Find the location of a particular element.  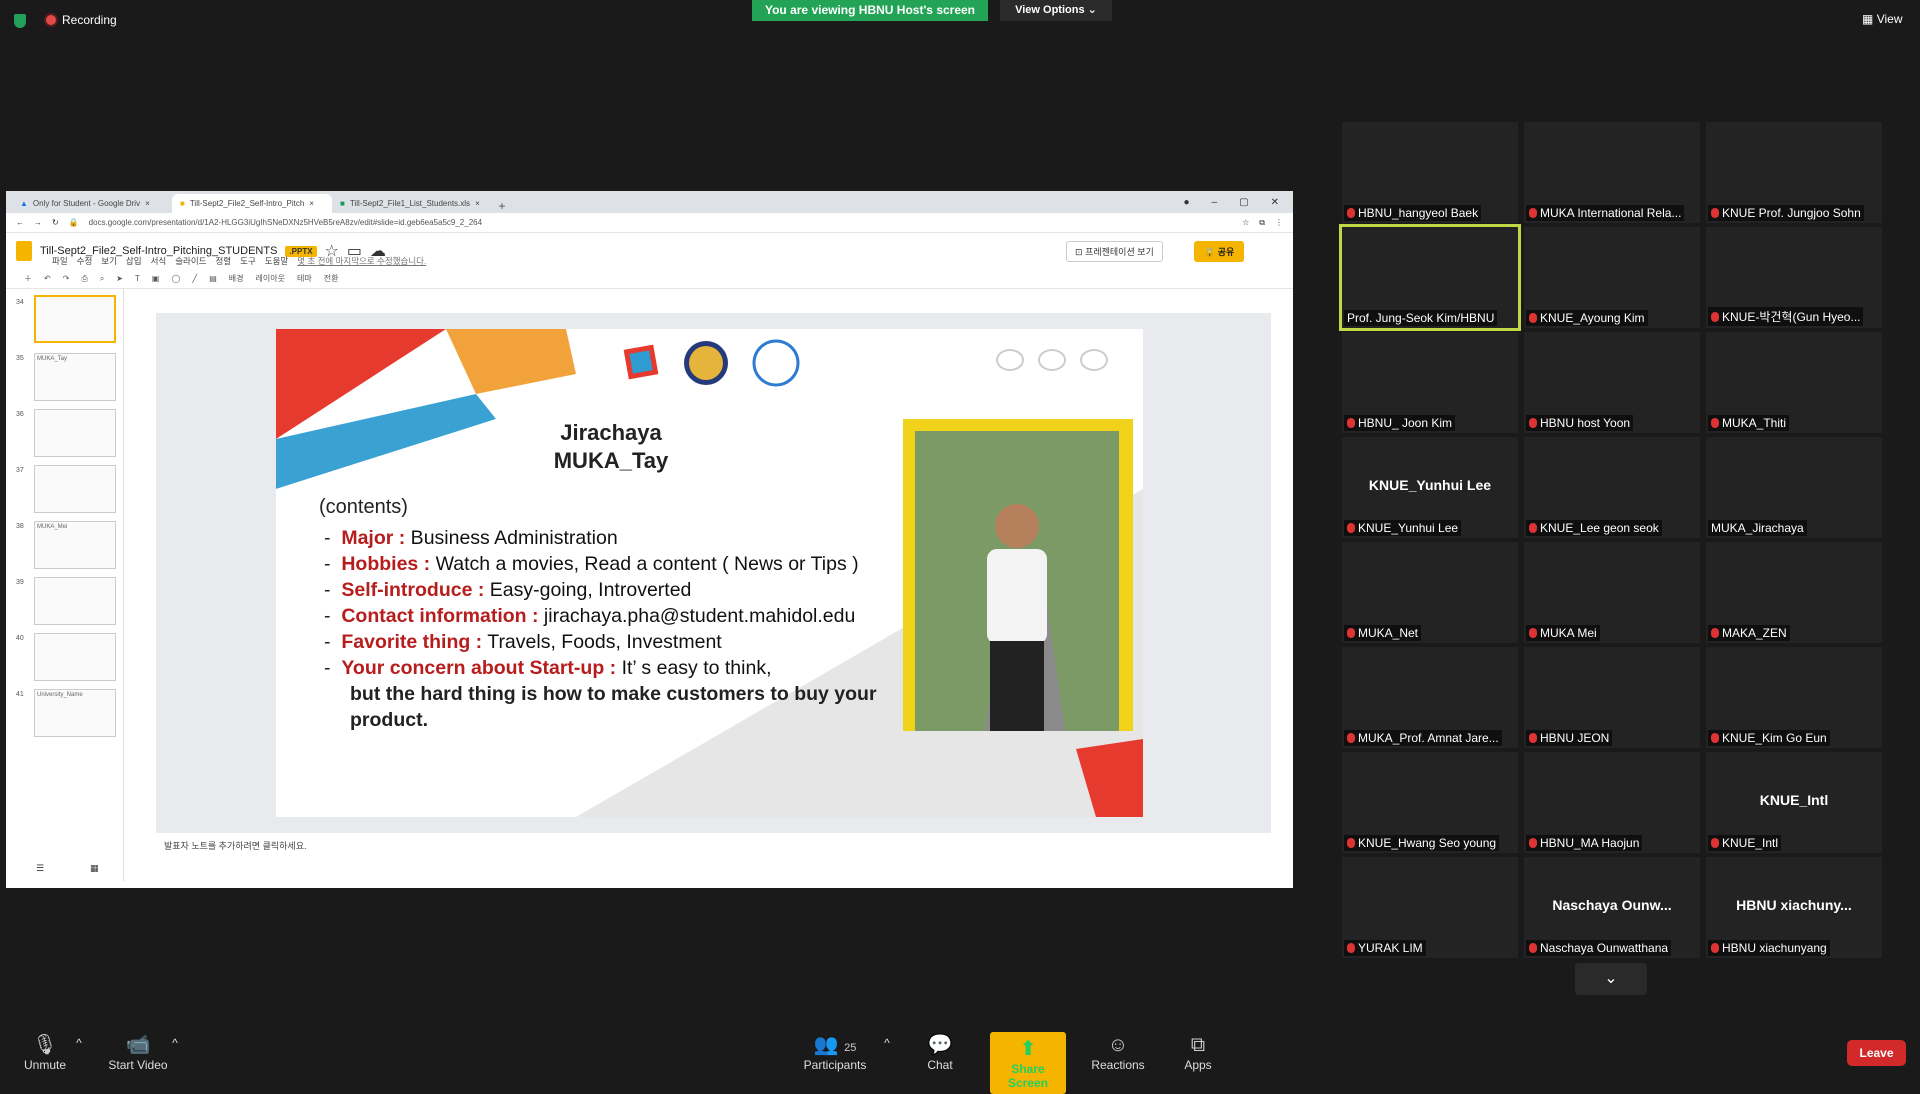

comment-icon: ▤ is located at coordinates (213, 278).